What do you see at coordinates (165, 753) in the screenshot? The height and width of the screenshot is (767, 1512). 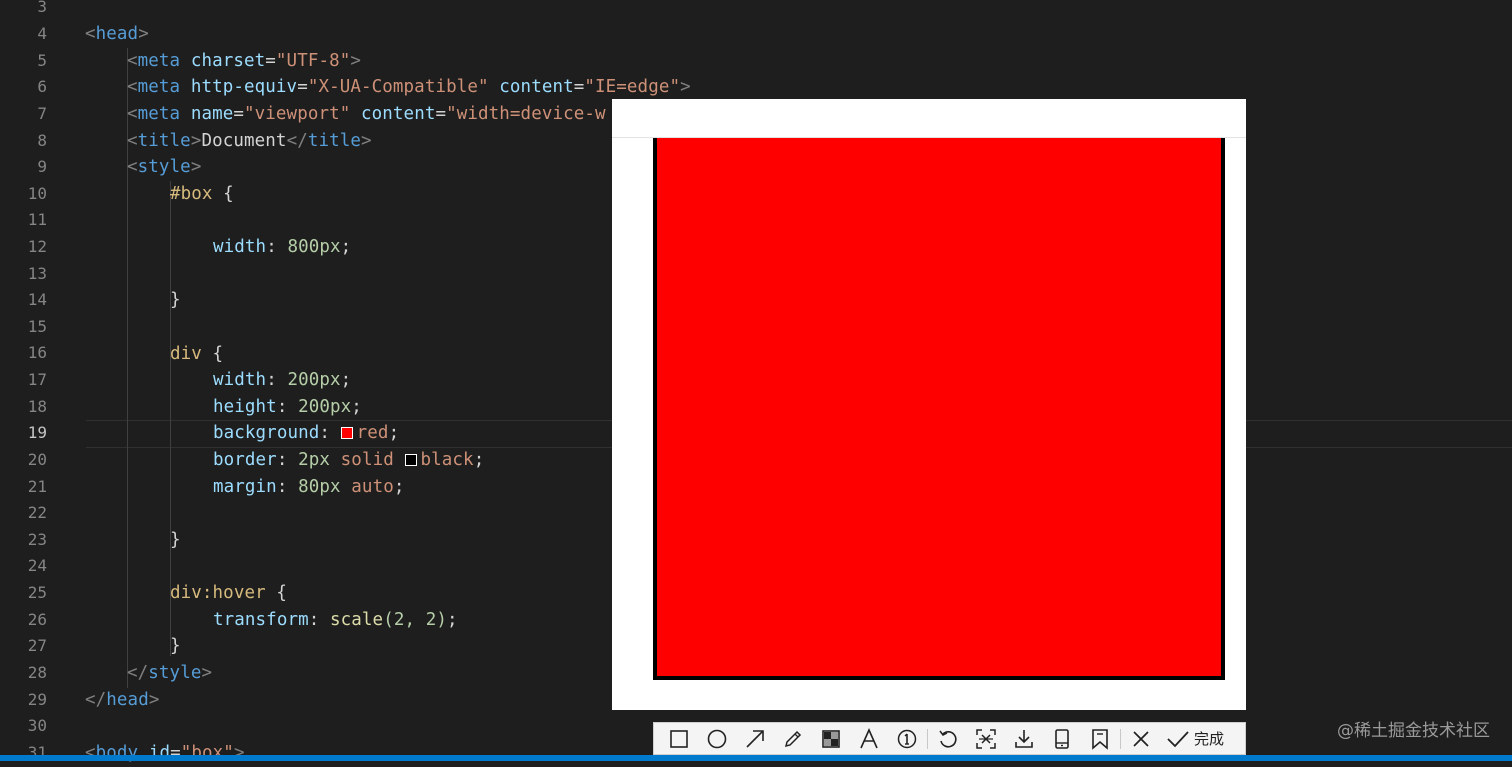 I see `code-line-31: <body id="box">` at bounding box center [165, 753].